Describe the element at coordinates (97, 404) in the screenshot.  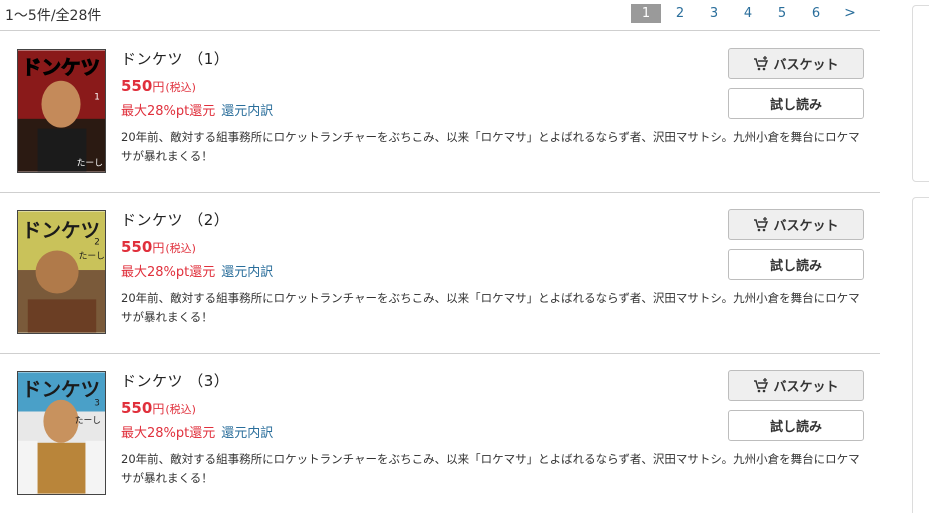
I see `svg-text: 3` at that location.